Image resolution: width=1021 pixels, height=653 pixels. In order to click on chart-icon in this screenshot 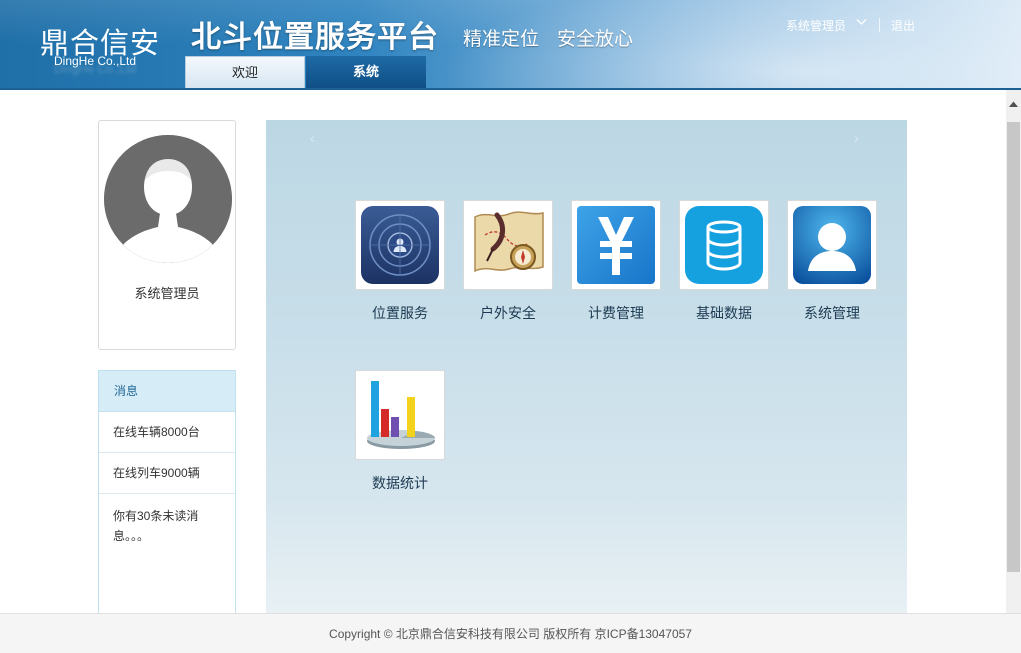, I will do `click(401, 415)`.